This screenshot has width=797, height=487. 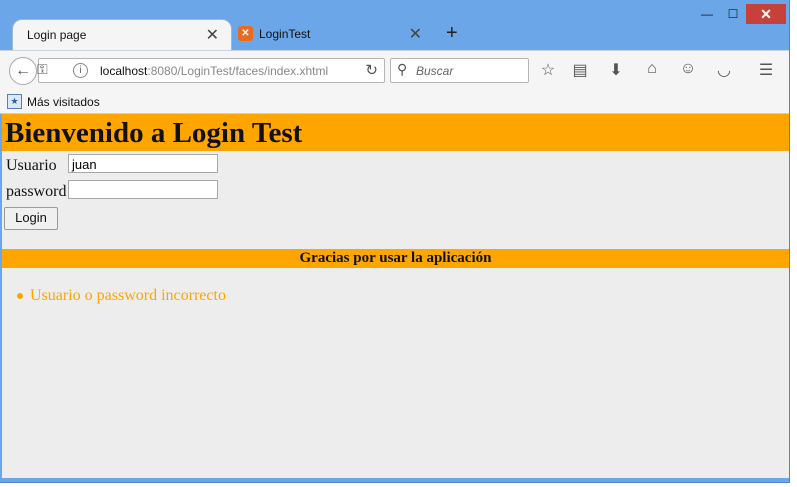 I want to click on key-icon: ⚿, so click(x=42, y=69).